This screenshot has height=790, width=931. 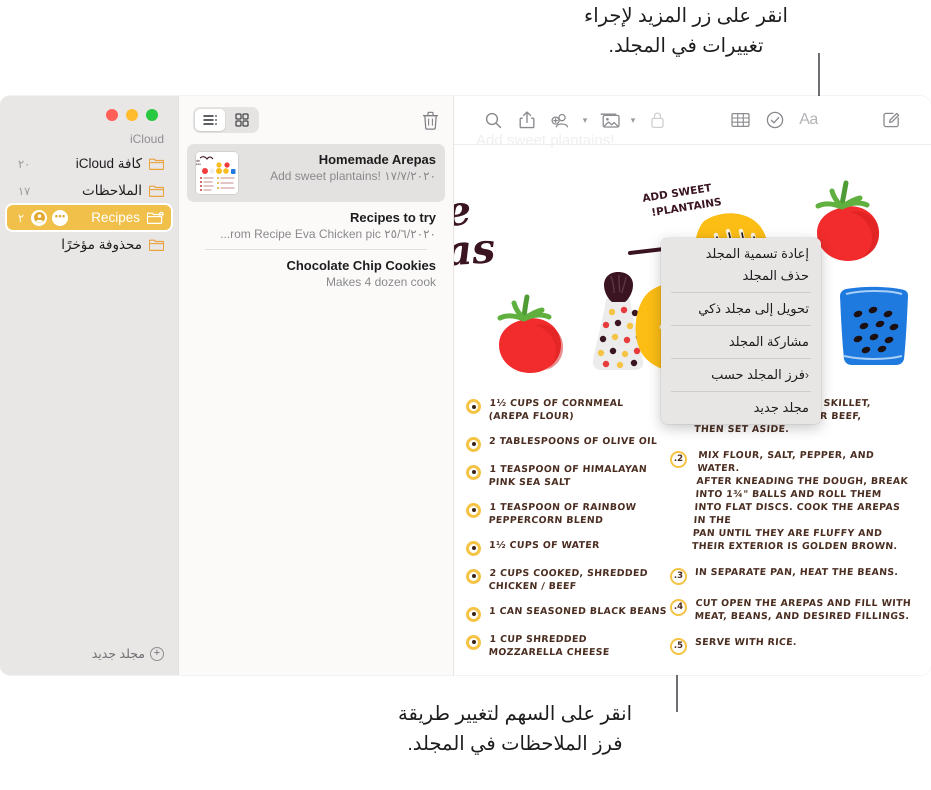 What do you see at coordinates (21, 218) in the screenshot?
I see `sidebar-item-count: ٢` at bounding box center [21, 218].